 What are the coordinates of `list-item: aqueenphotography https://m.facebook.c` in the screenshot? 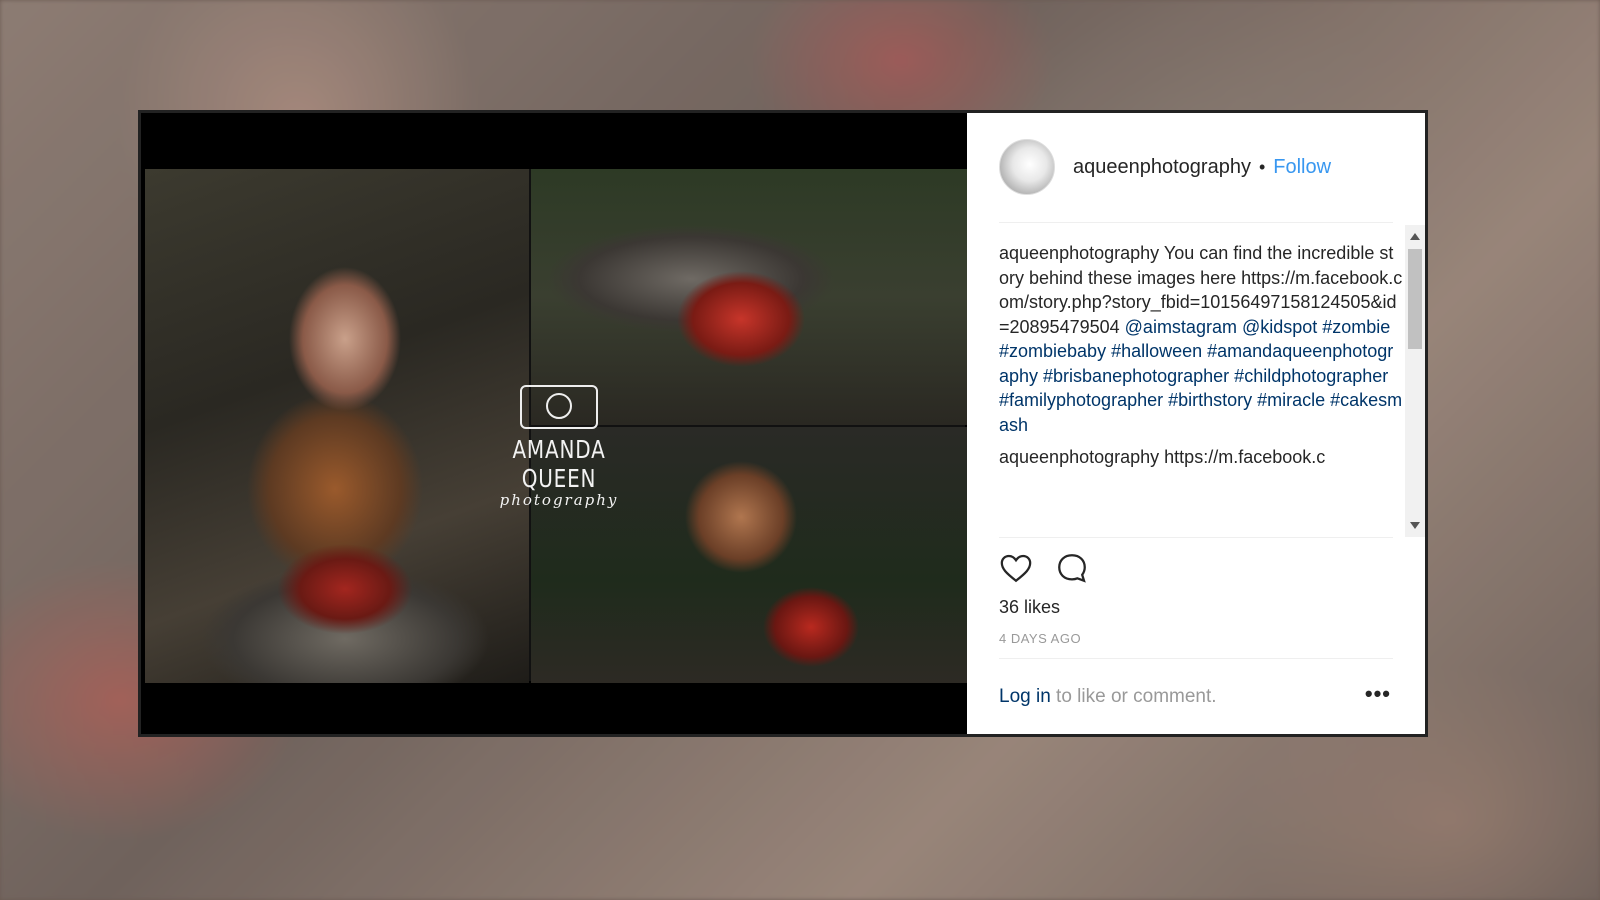 It's located at (1201, 457).